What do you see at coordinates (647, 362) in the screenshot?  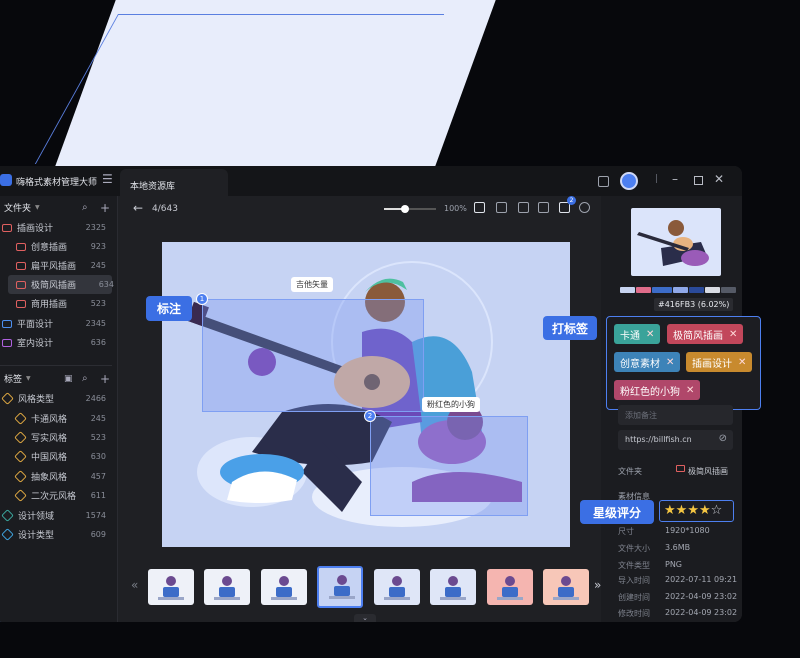 I see `tag-chip: 创意素材 ✕` at bounding box center [647, 362].